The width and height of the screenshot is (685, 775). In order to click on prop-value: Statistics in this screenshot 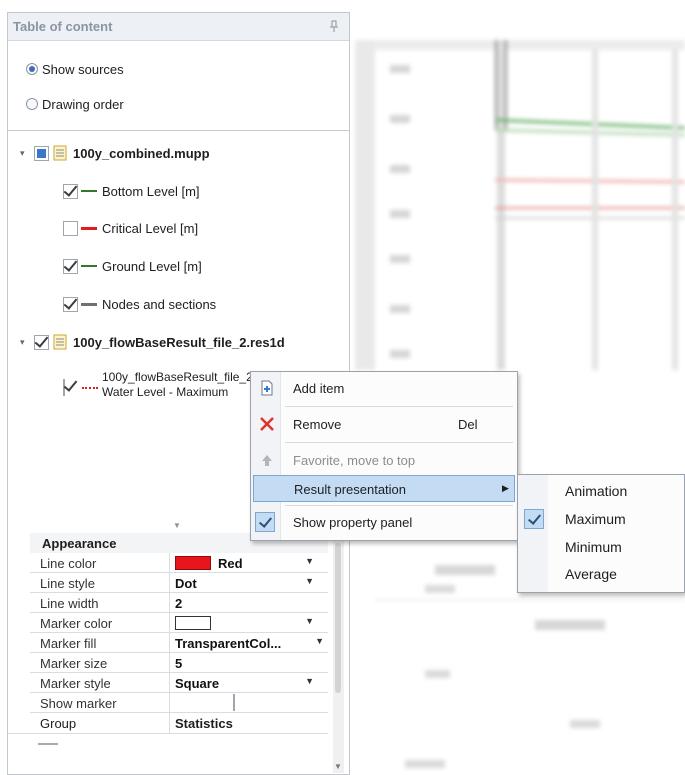, I will do `click(204, 723)`.